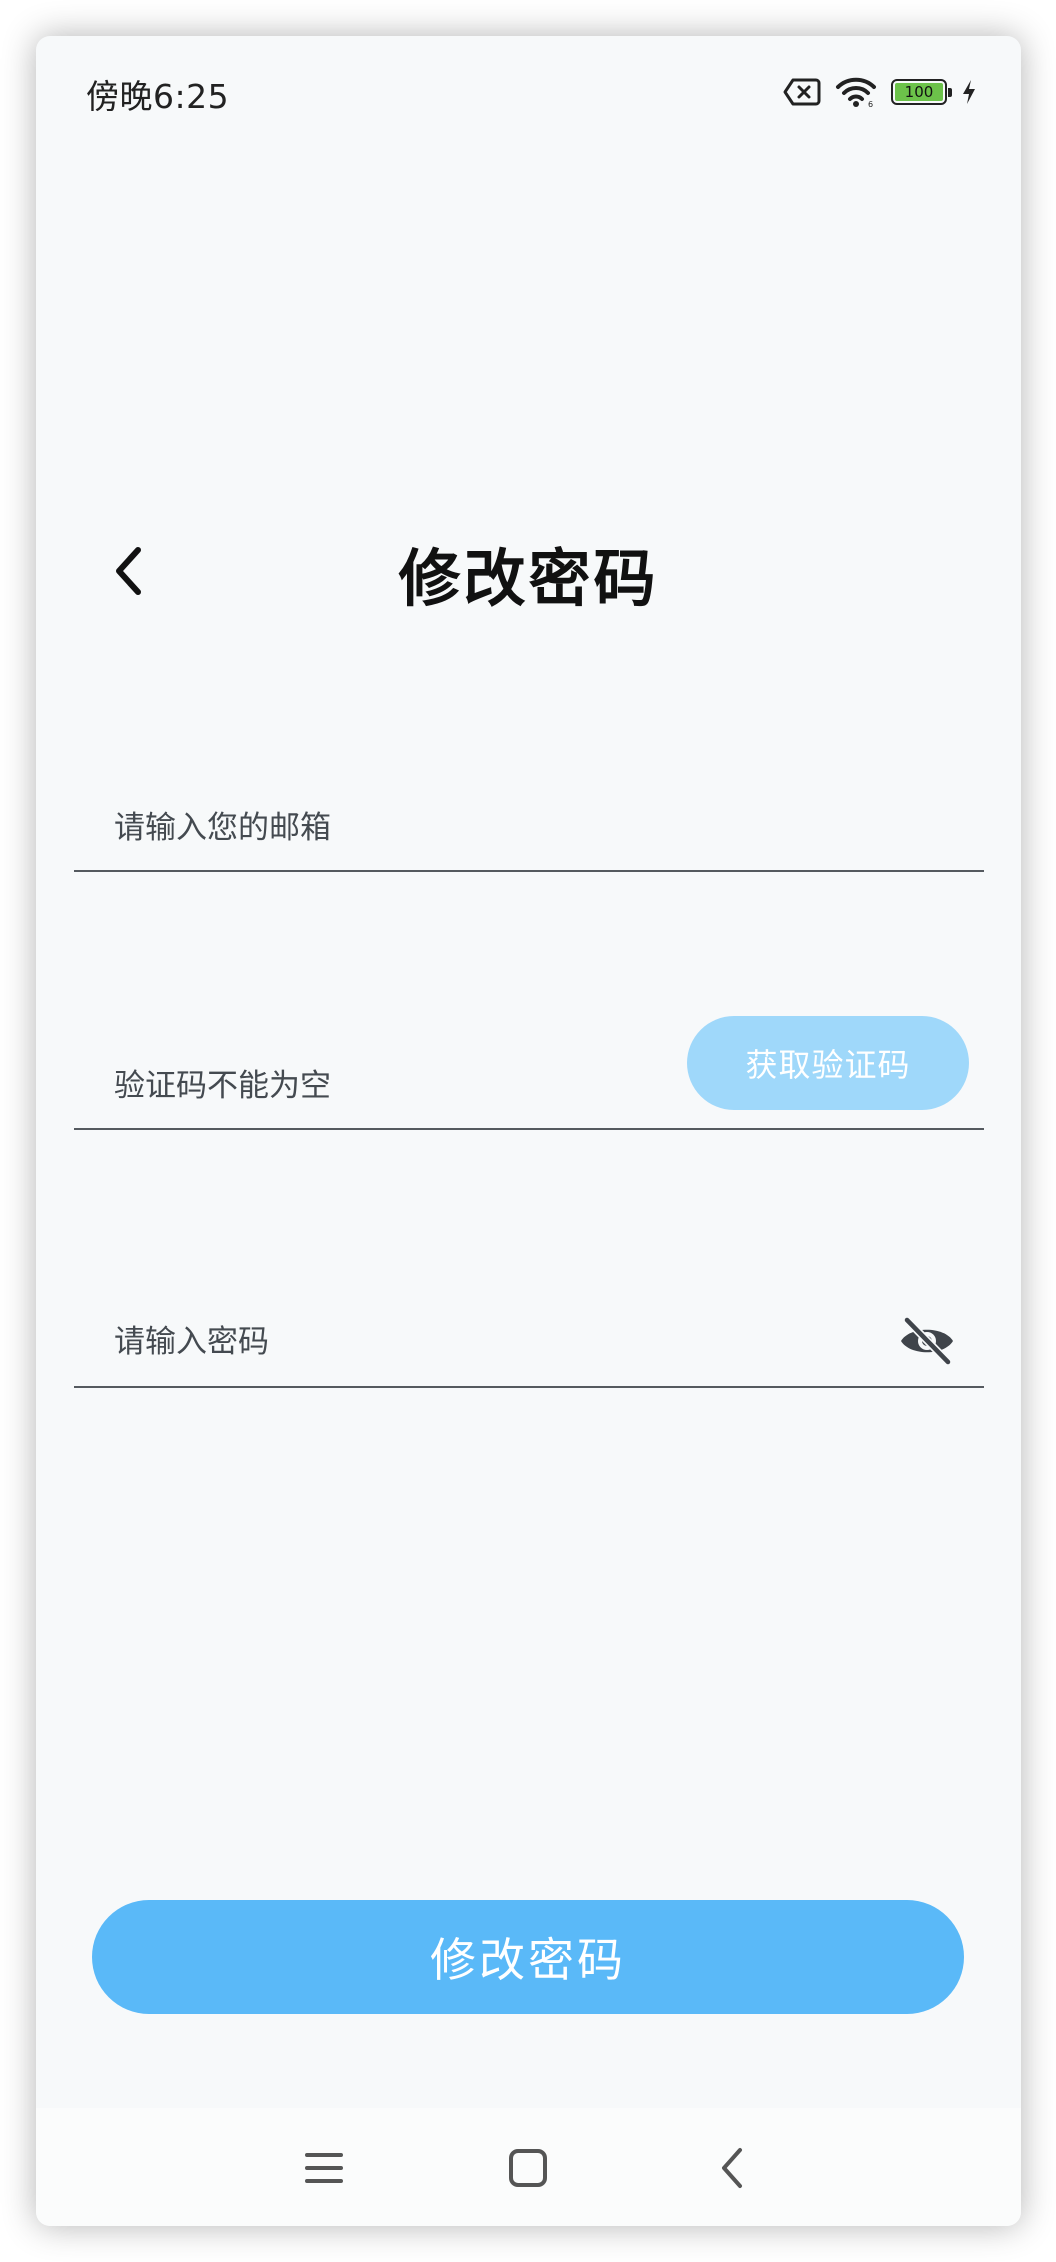 The height and width of the screenshot is (2262, 1056). What do you see at coordinates (969, 92) in the screenshot?
I see `charging-icon` at bounding box center [969, 92].